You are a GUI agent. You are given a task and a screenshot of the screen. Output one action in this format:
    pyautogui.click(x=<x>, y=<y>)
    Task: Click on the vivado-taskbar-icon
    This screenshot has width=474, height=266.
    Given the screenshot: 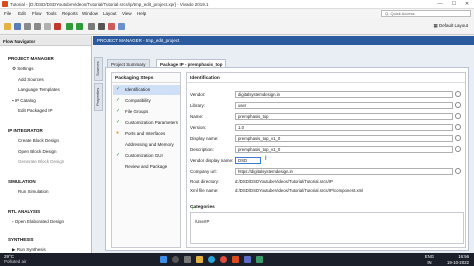 What is the action you would take?
    pyautogui.click(x=235, y=259)
    